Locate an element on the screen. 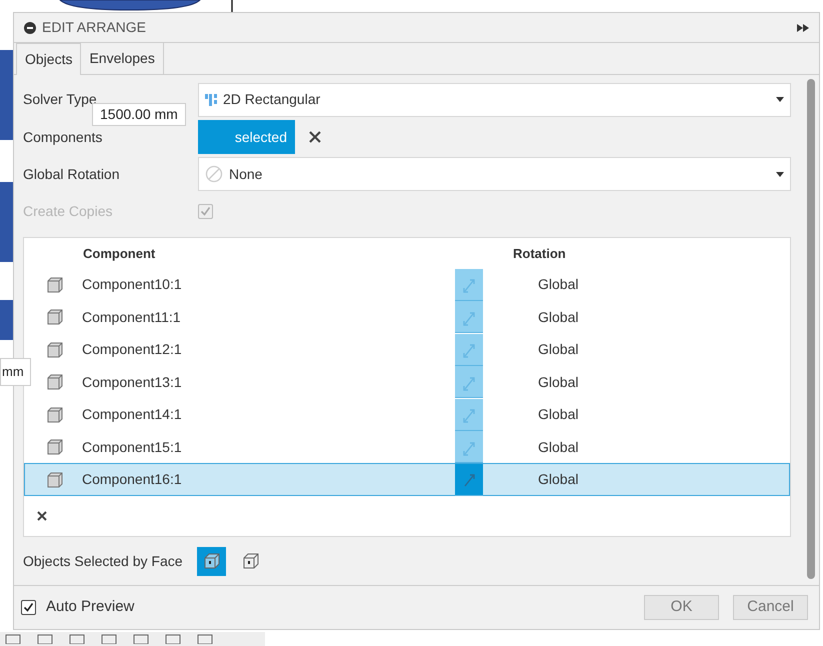  face-mode-button is located at coordinates (211, 561).